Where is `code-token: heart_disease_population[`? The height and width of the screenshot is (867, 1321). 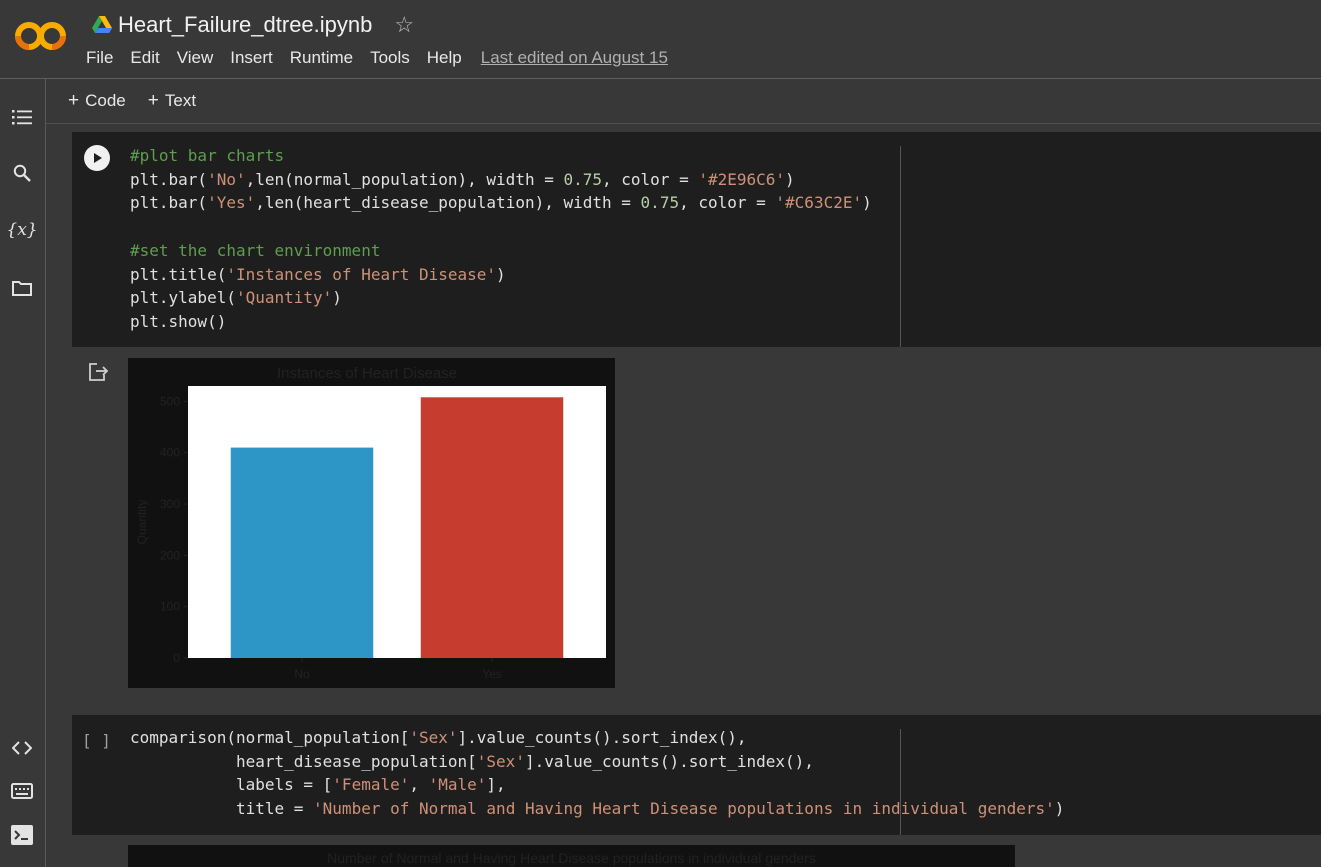
code-token: heart_disease_population[ is located at coordinates (303, 761).